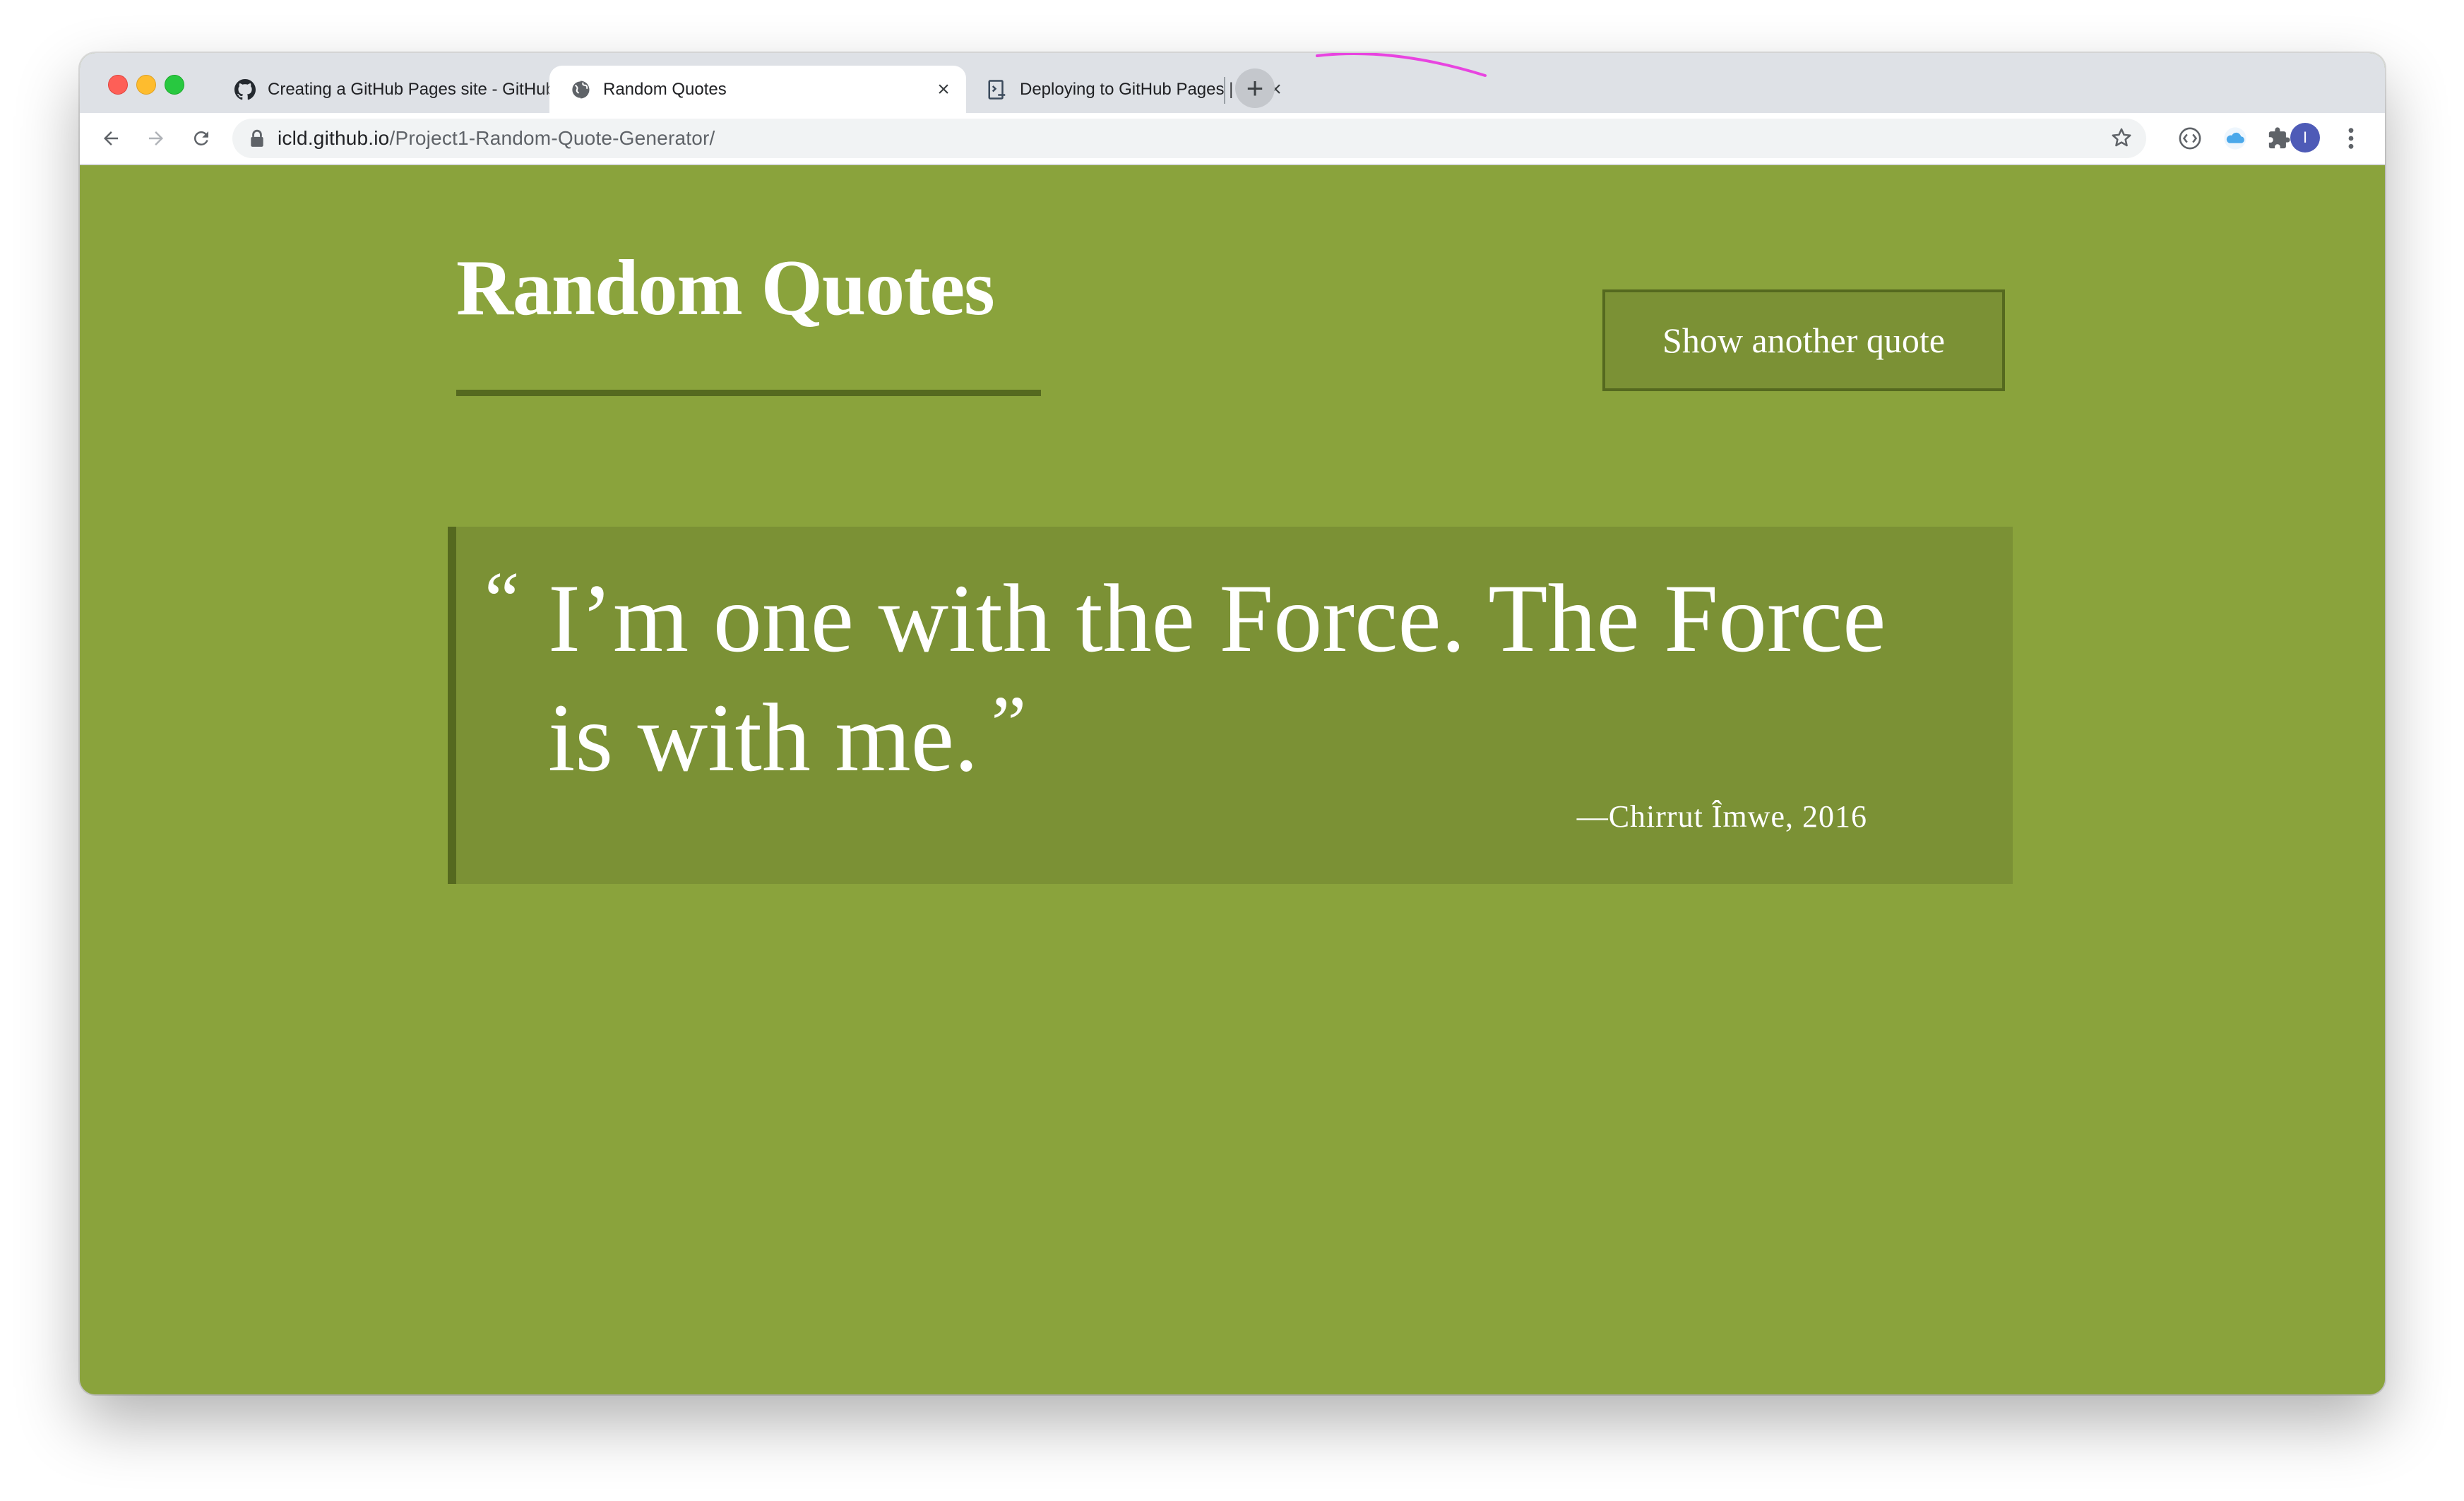 The image size is (2464, 1501). What do you see at coordinates (146, 85) in the screenshot?
I see `minimize-window-button` at bounding box center [146, 85].